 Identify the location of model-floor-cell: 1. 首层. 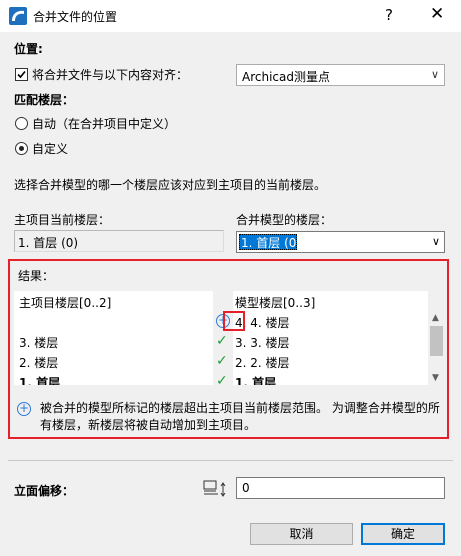
(256, 380).